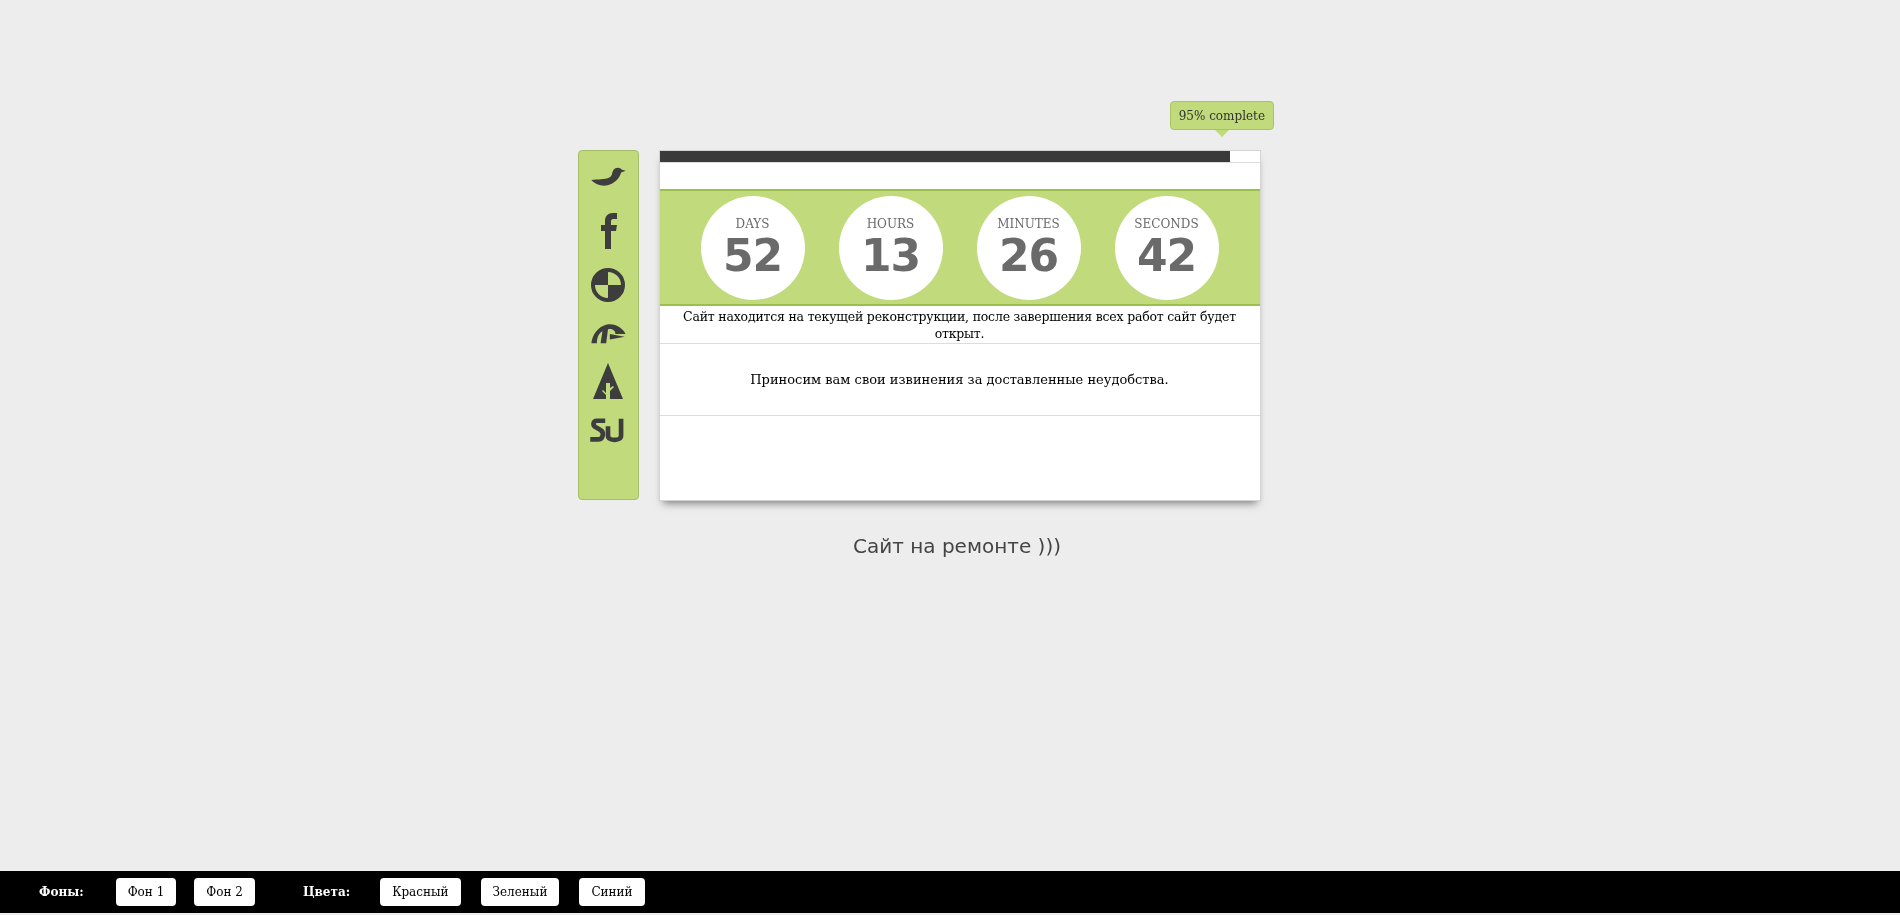 The image size is (1900, 915). What do you see at coordinates (612, 892) in the screenshot?
I see `color-button: Синий` at bounding box center [612, 892].